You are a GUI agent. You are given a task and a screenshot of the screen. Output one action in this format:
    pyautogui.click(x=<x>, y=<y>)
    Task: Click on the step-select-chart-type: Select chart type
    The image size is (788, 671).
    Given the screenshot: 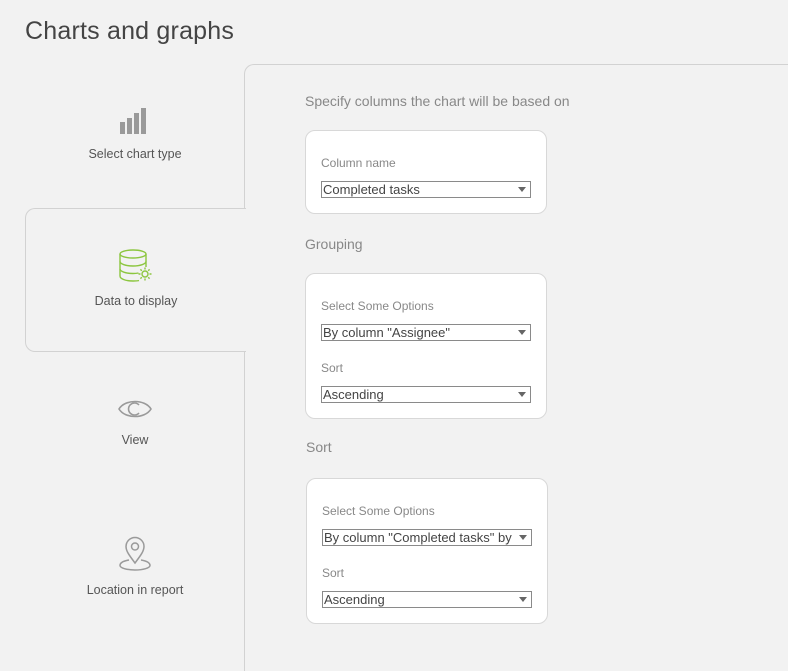 What is the action you would take?
    pyautogui.click(x=135, y=133)
    